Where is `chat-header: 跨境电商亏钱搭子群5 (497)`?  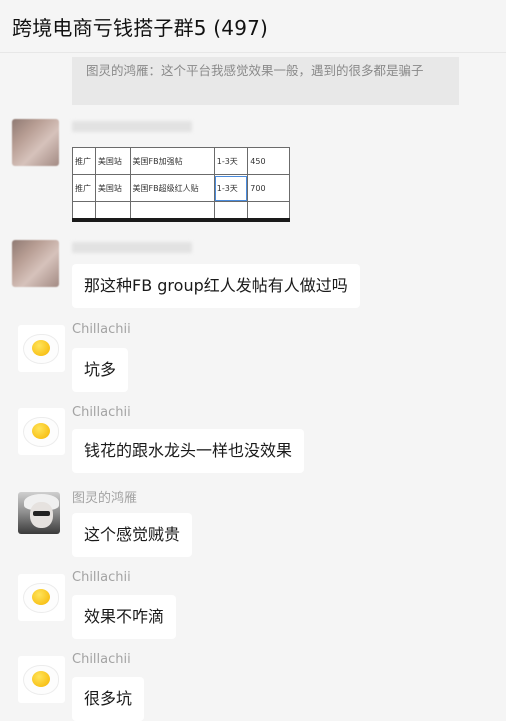
chat-header: 跨境电商亏钱搭子群5 (497) is located at coordinates (253, 26).